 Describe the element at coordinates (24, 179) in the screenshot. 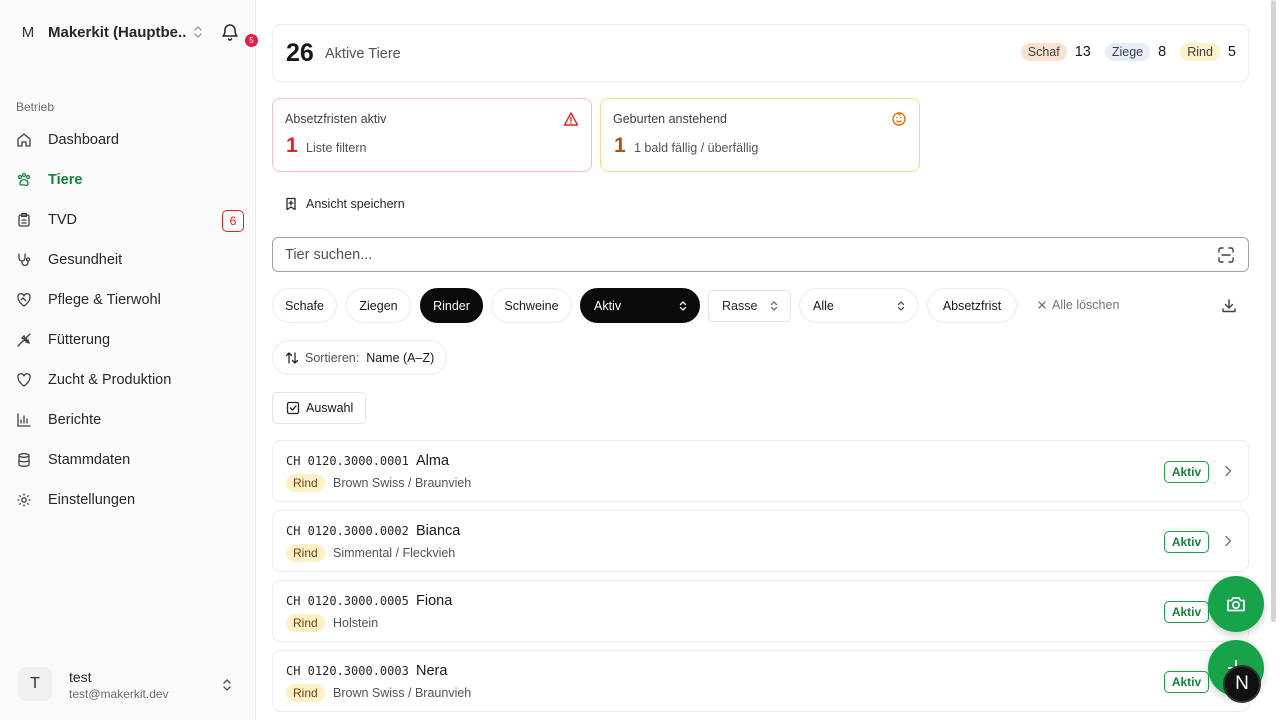

I see `paw-icon` at that location.